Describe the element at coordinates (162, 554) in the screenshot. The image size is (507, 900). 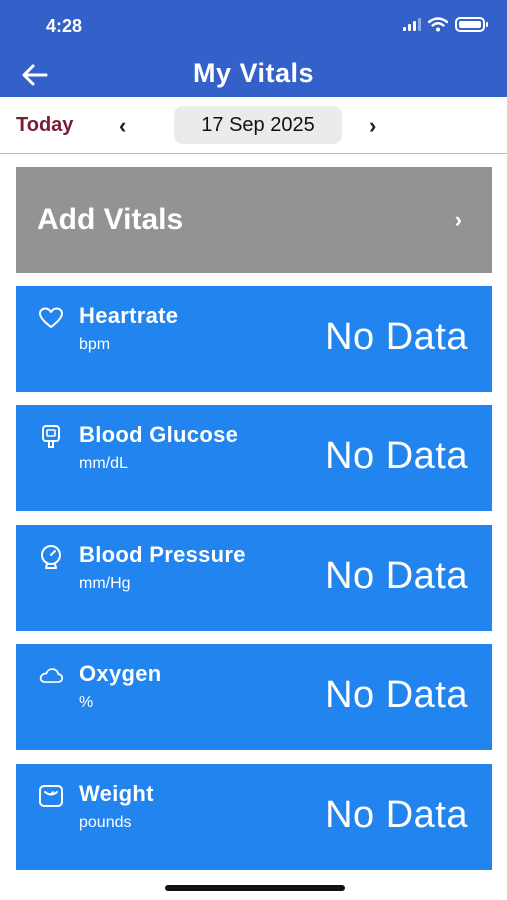
I see `vital-name: Blood Pressure` at that location.